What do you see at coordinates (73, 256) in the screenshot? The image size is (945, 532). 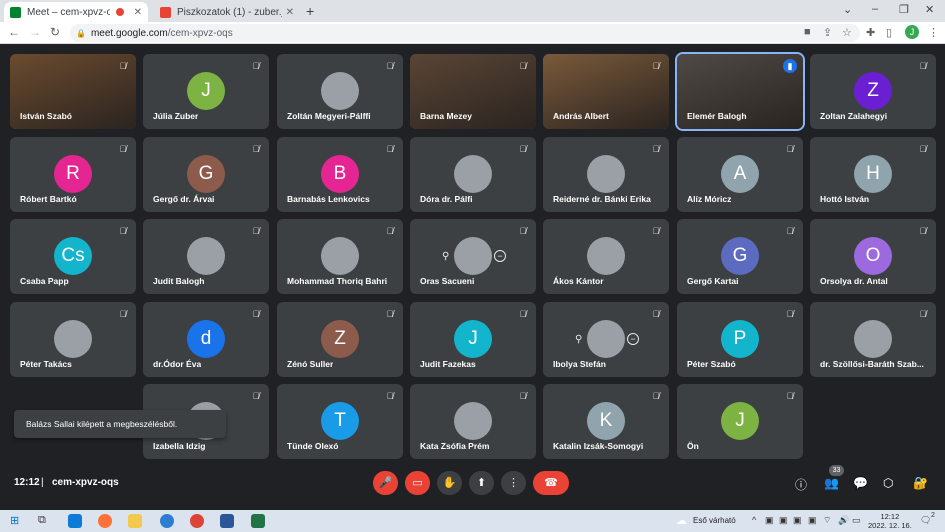 I see `participant-tile: Cs 🎙̸ Csaba Papp` at bounding box center [73, 256].